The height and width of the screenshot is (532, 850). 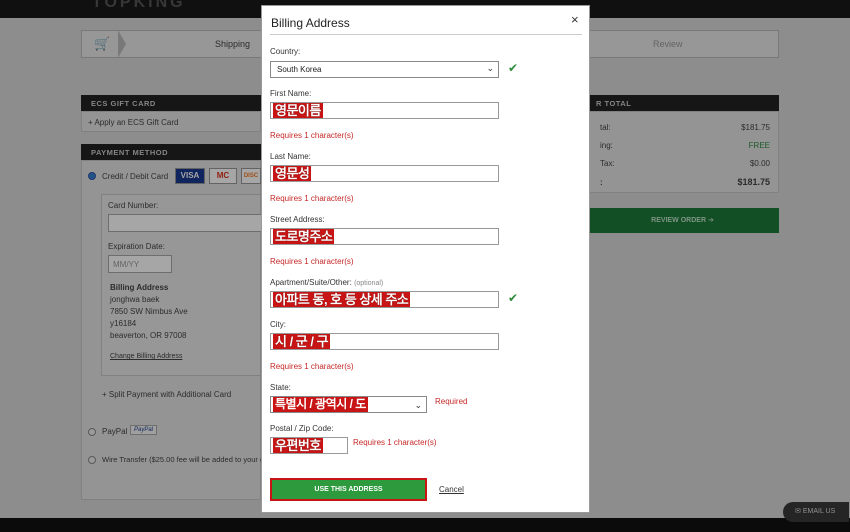 What do you see at coordinates (384, 110) in the screenshot?
I see `first-name-input: 영문이름` at bounding box center [384, 110].